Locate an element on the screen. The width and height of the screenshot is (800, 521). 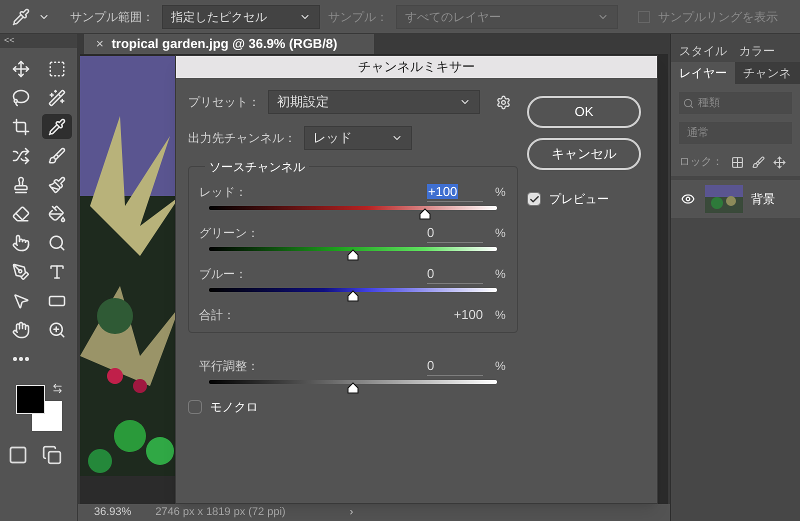
layer-name: 背景 is located at coordinates (763, 199).